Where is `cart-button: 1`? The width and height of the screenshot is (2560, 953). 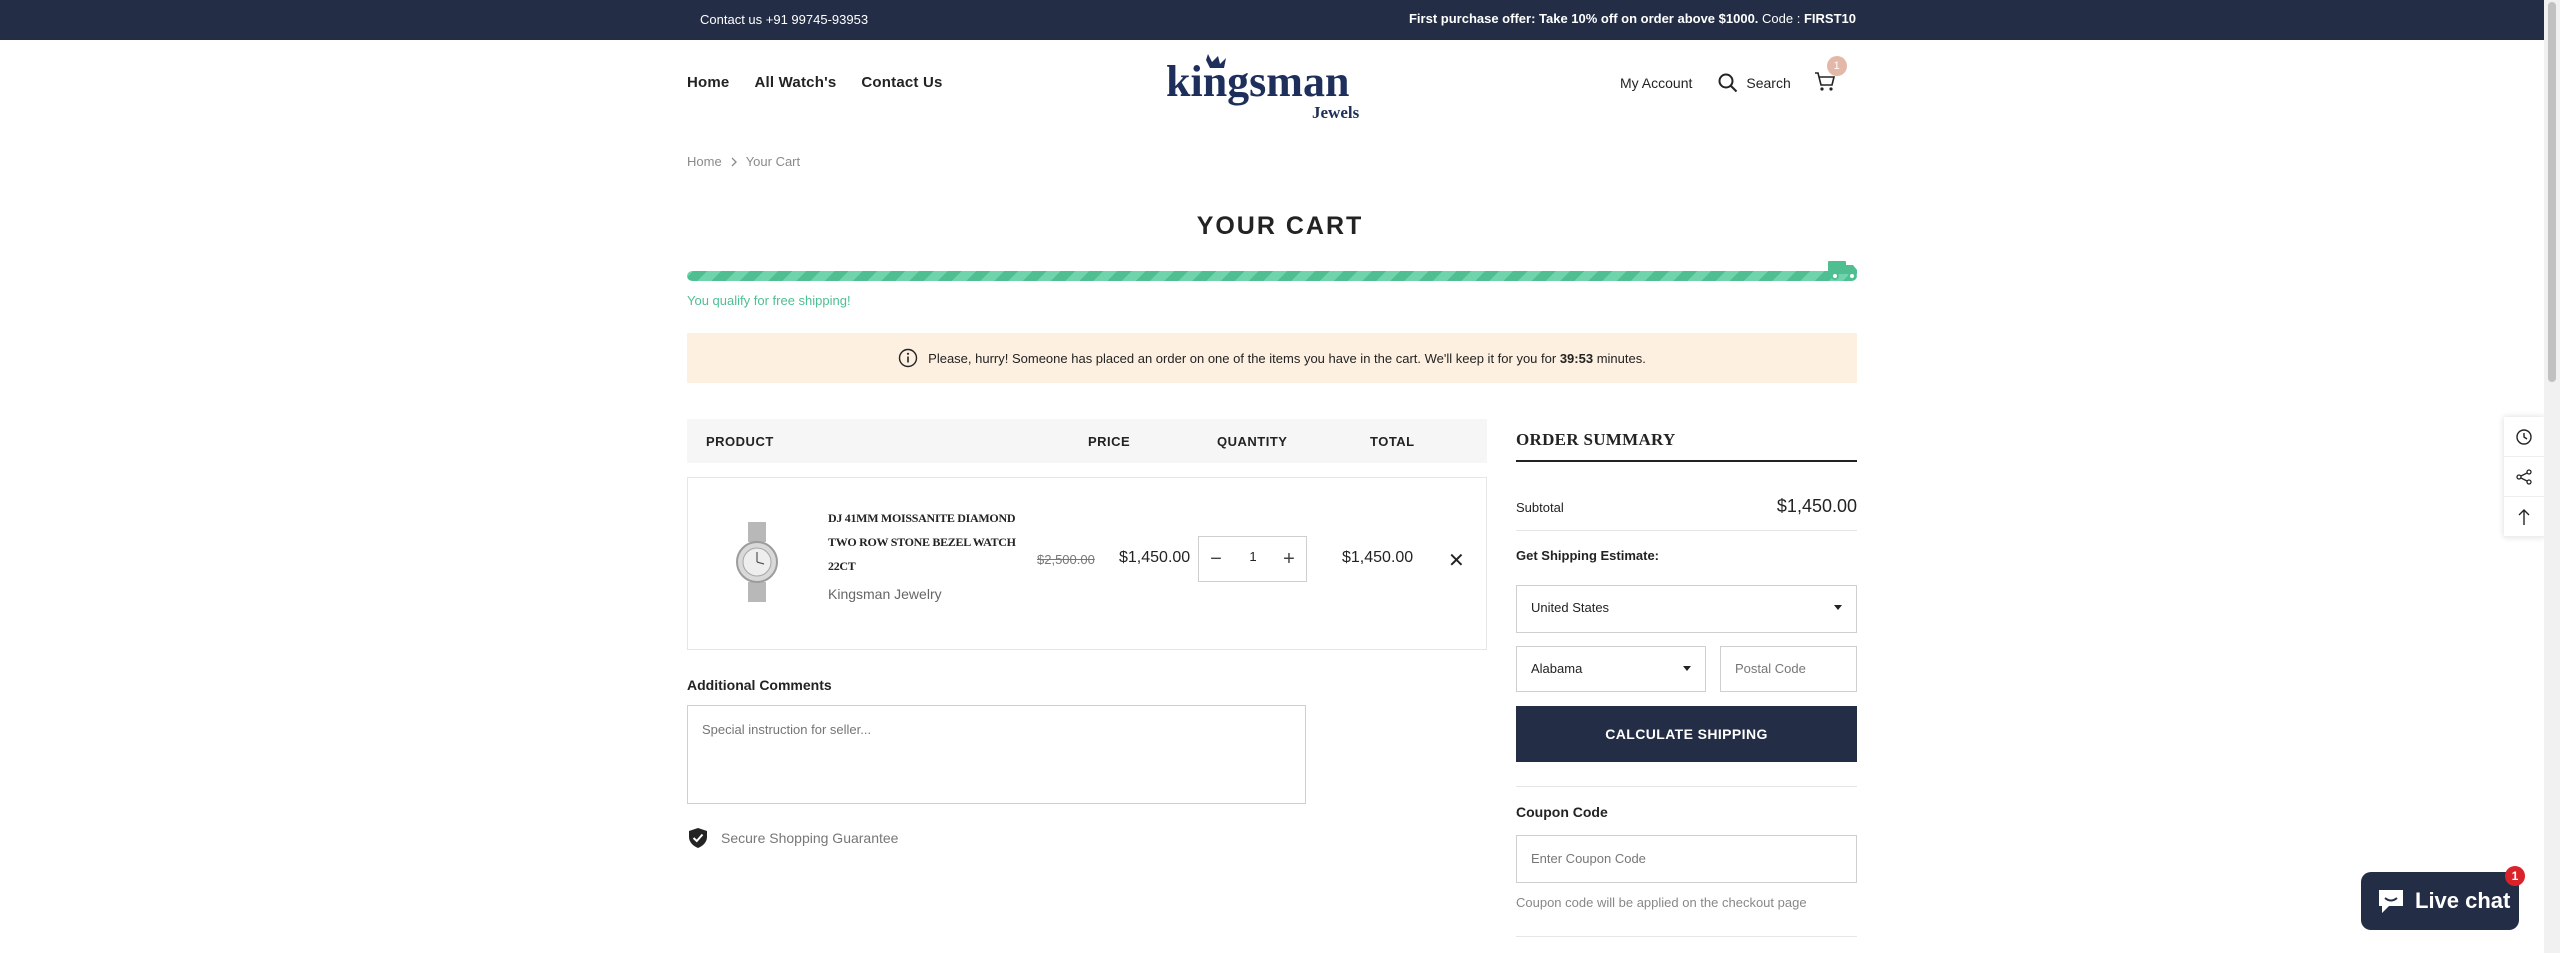 cart-button: 1 is located at coordinates (1830, 76).